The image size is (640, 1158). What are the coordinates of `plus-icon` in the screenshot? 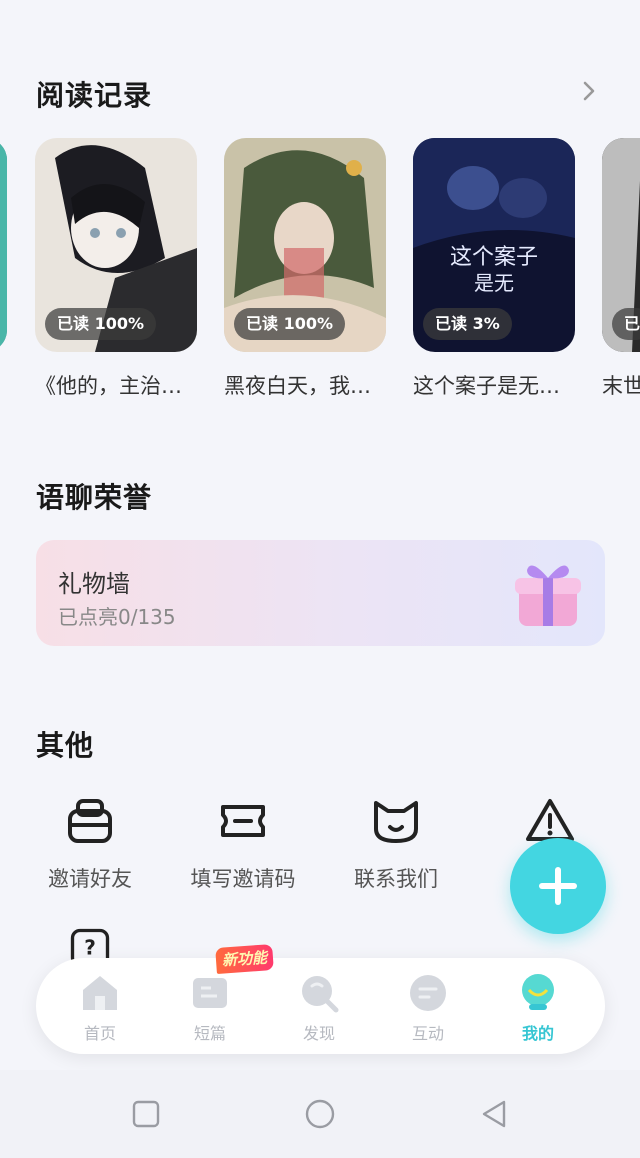 It's located at (558, 886).